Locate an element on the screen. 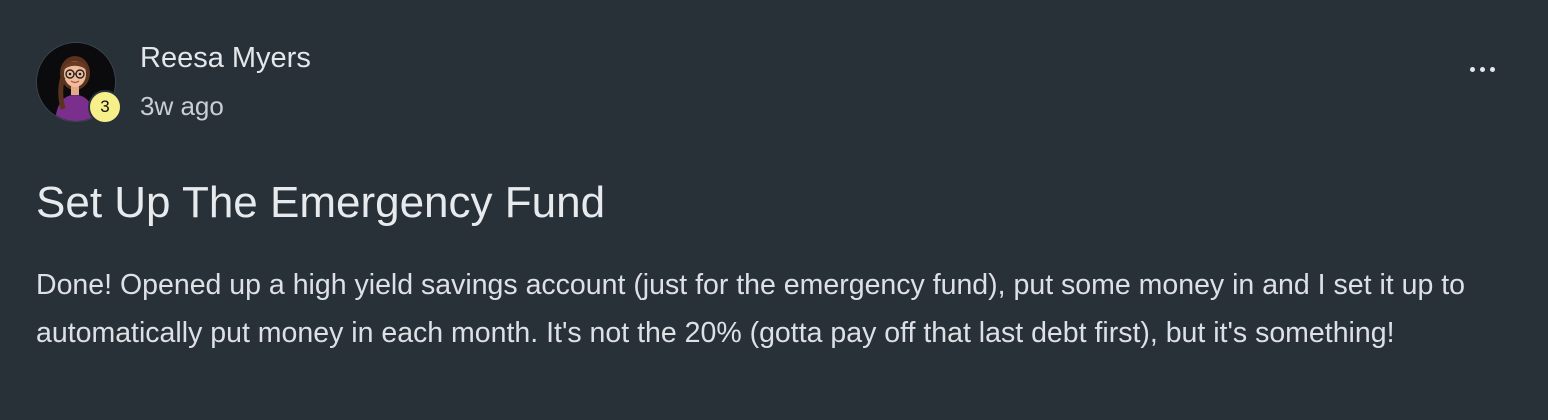 This screenshot has width=1548, height=420. author-name: Reesa Myers is located at coordinates (225, 58).